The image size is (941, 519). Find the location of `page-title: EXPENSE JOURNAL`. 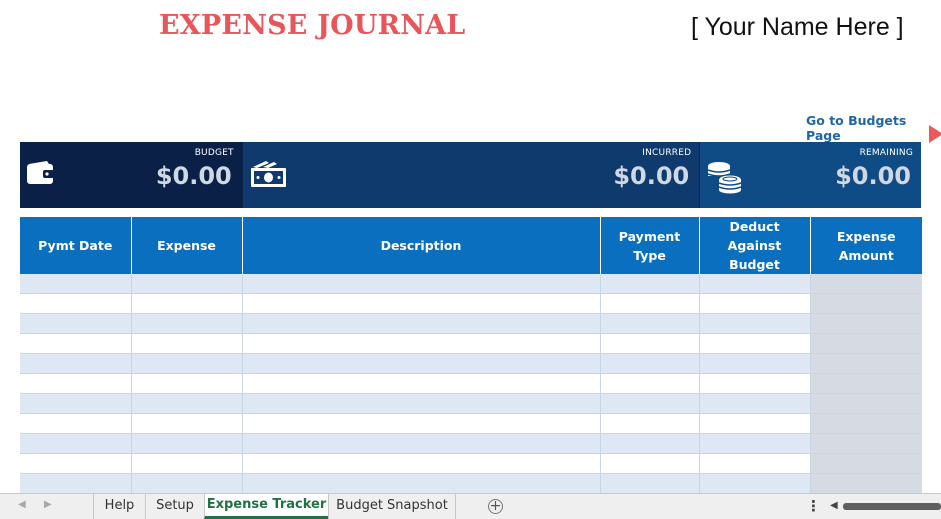

page-title: EXPENSE JOURNAL is located at coordinates (312, 25).